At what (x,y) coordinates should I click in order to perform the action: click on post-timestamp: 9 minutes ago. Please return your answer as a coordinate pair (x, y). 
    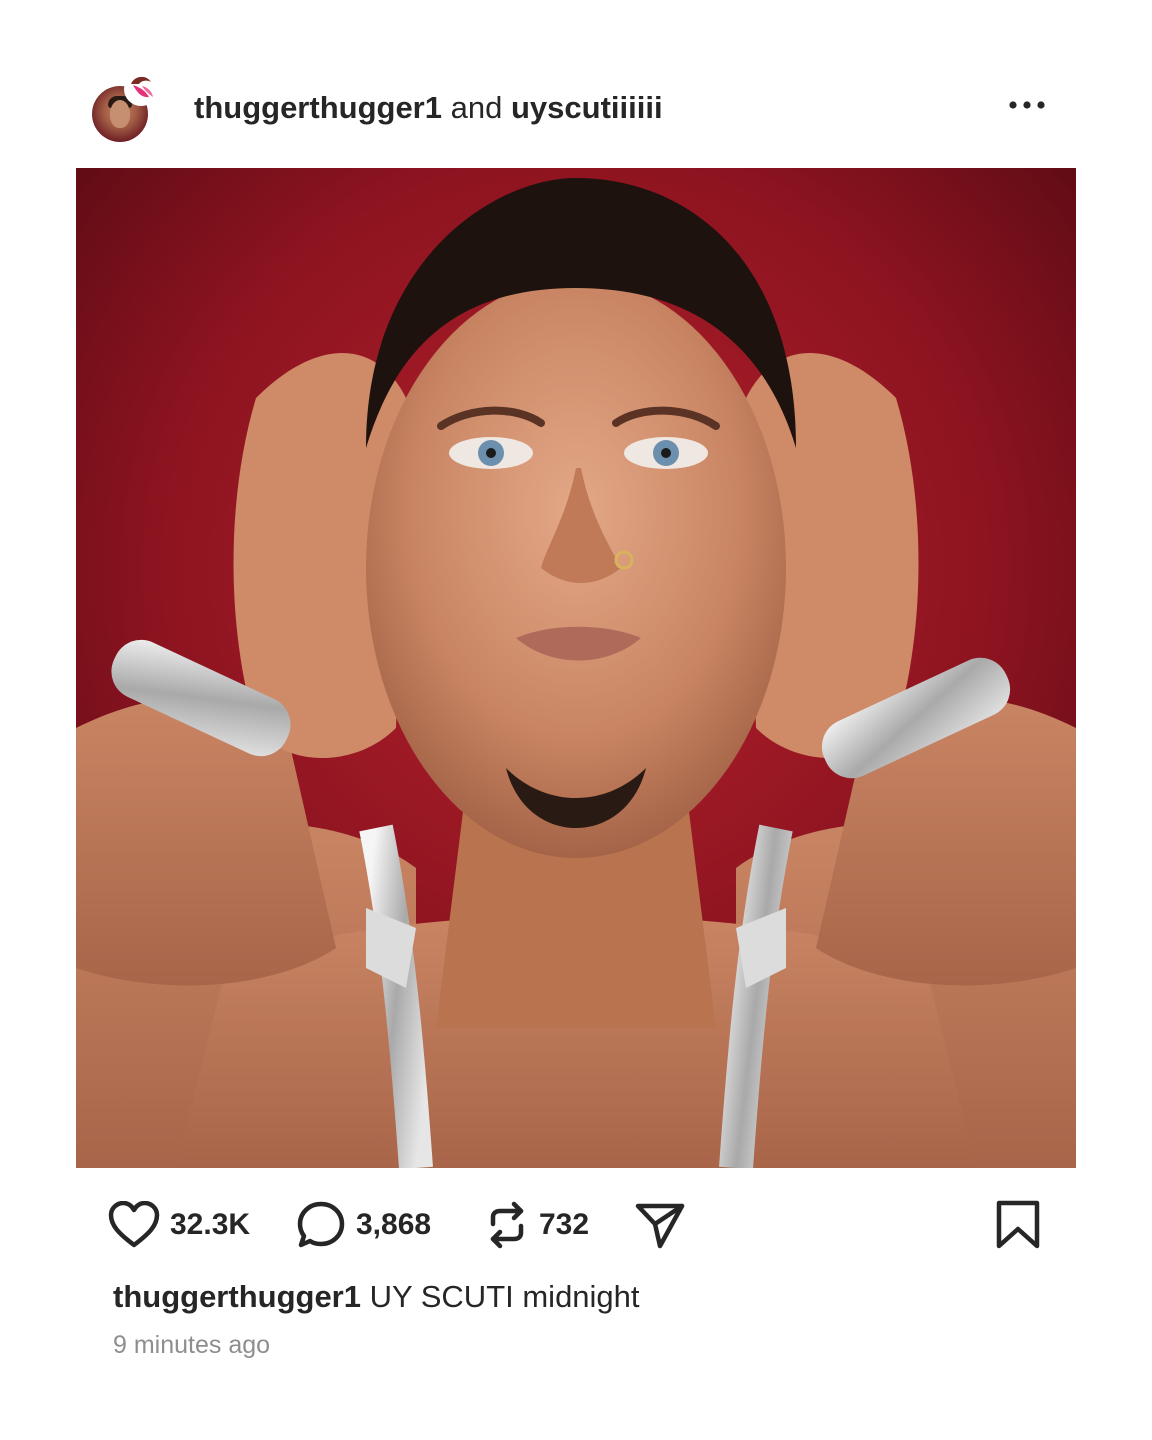
    Looking at the image, I should click on (192, 1345).